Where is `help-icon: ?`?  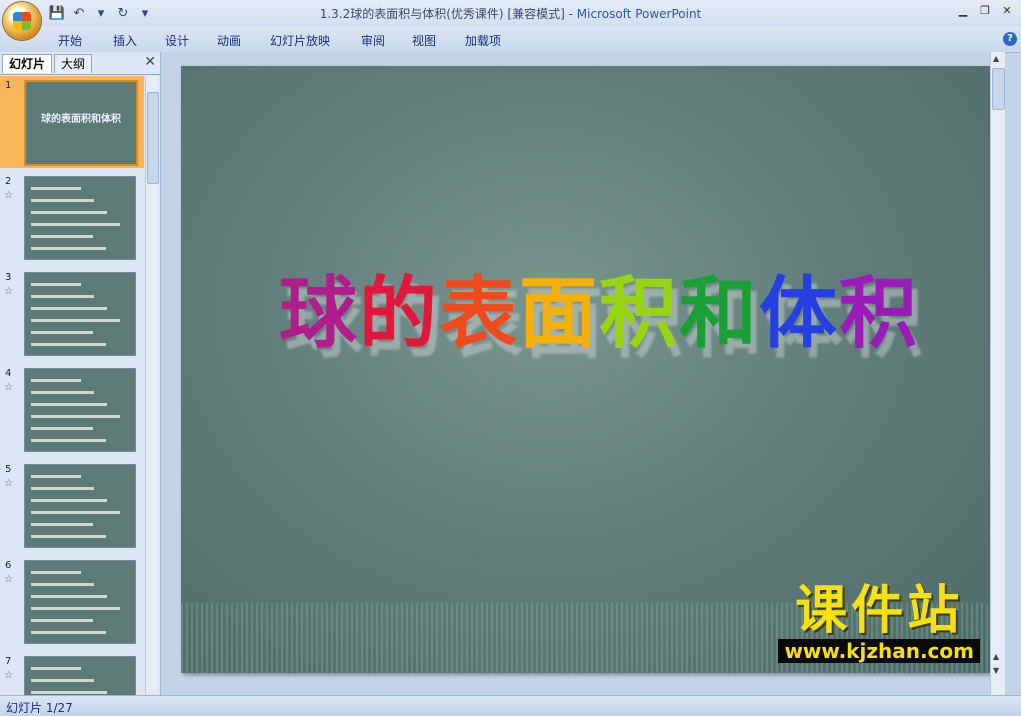
help-icon: ? is located at coordinates (1010, 39).